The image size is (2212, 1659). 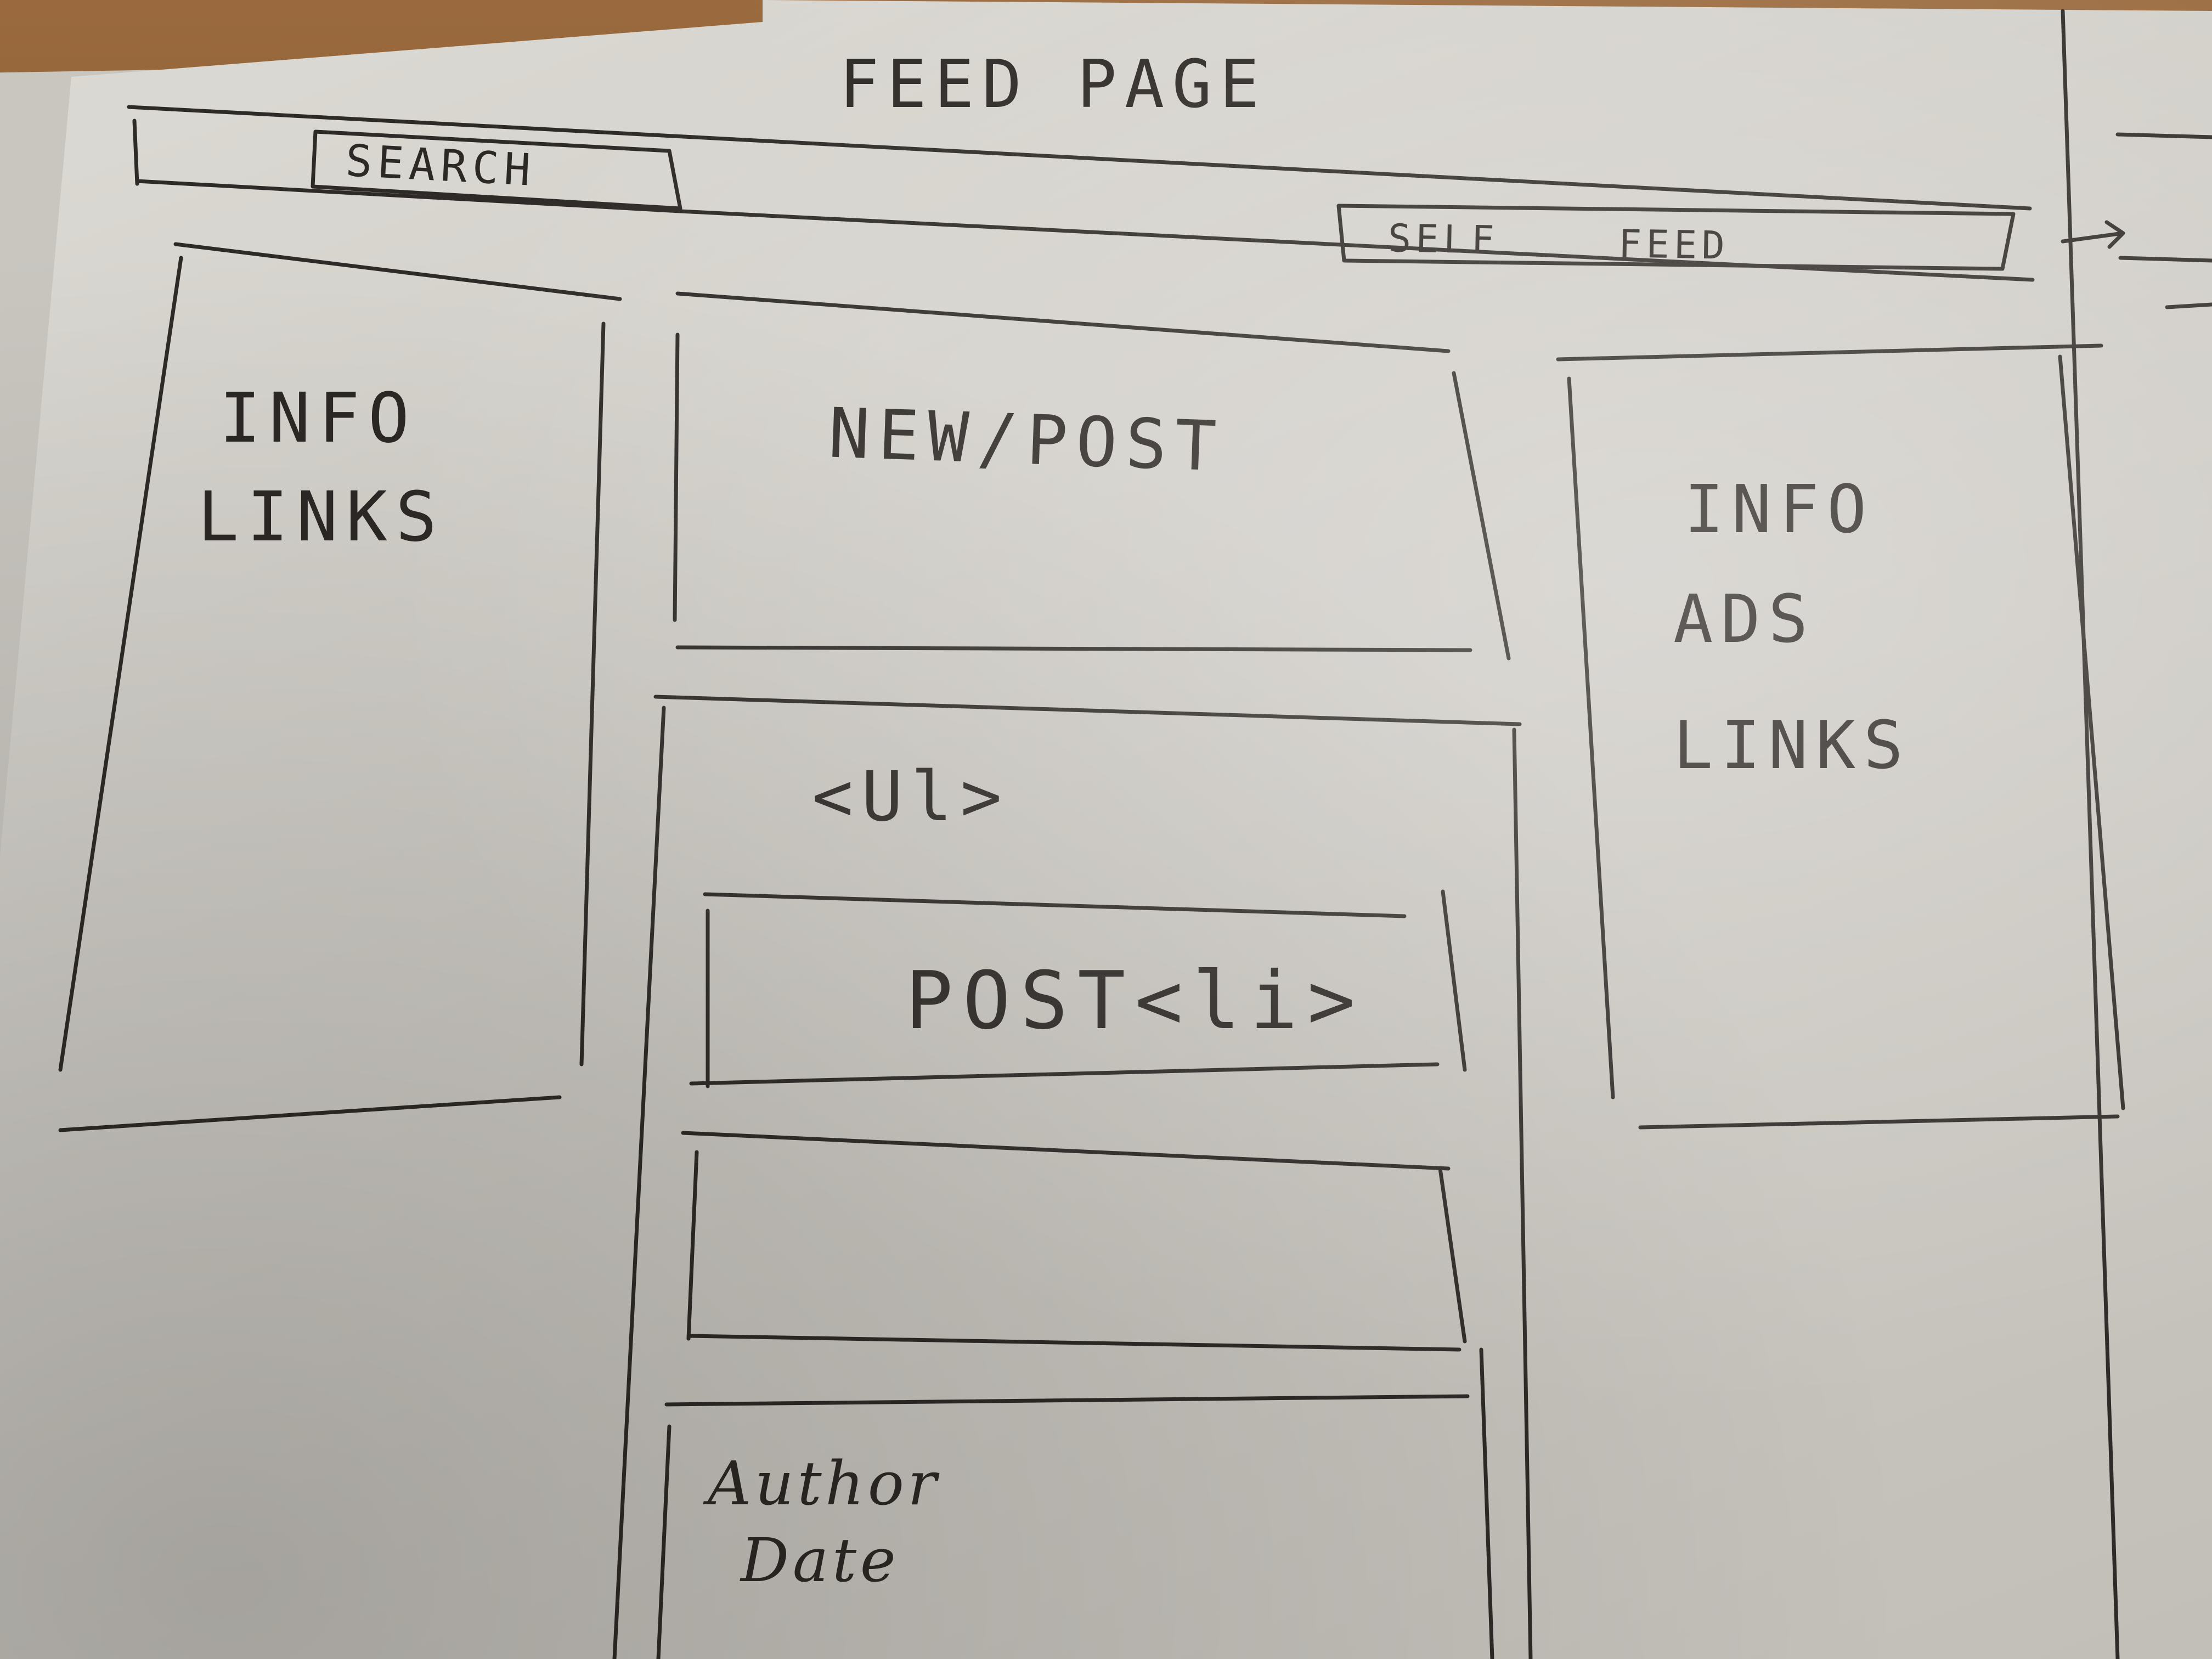 I want to click on page-title: FEED PAGE, so click(x=1053, y=85).